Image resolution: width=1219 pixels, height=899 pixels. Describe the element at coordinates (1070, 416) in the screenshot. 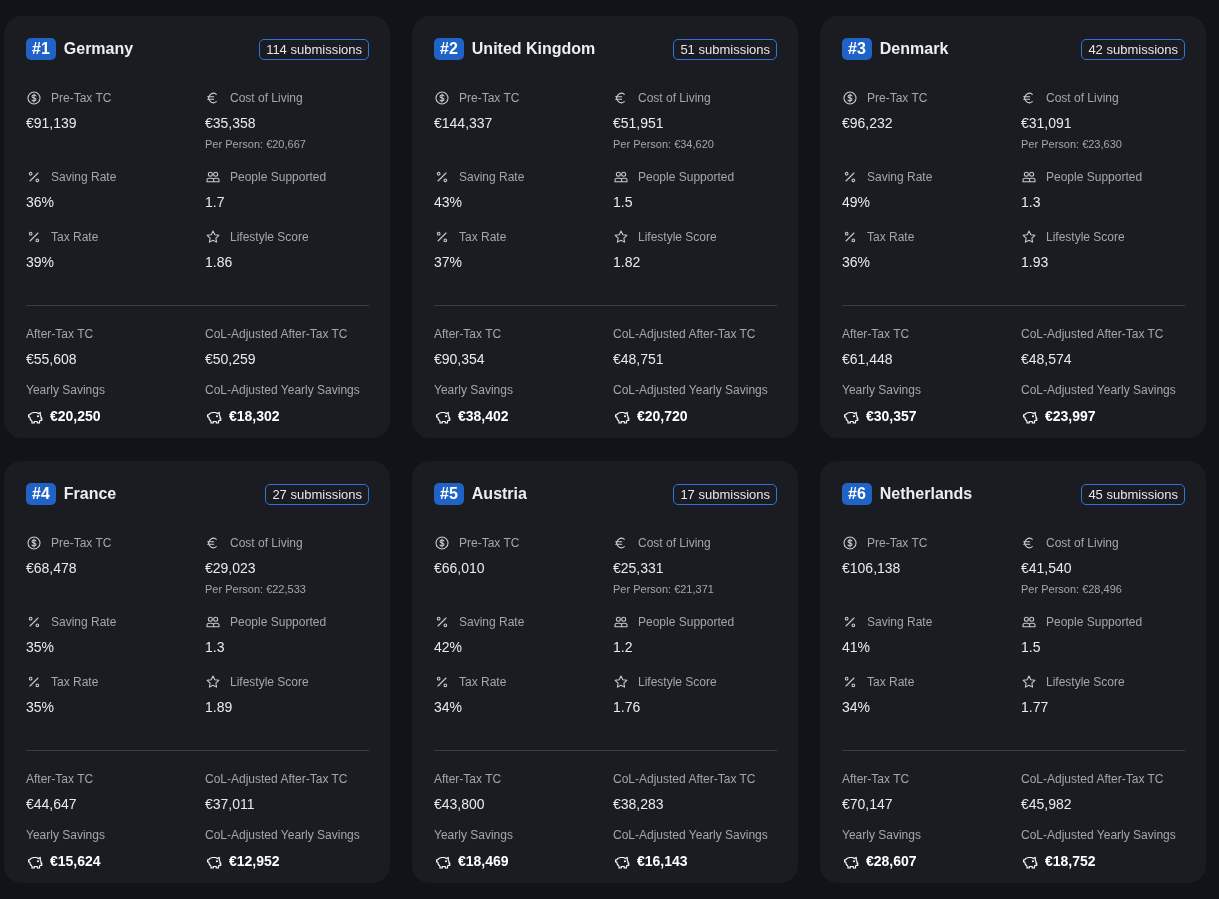

I see `savings-value: €23,997` at that location.